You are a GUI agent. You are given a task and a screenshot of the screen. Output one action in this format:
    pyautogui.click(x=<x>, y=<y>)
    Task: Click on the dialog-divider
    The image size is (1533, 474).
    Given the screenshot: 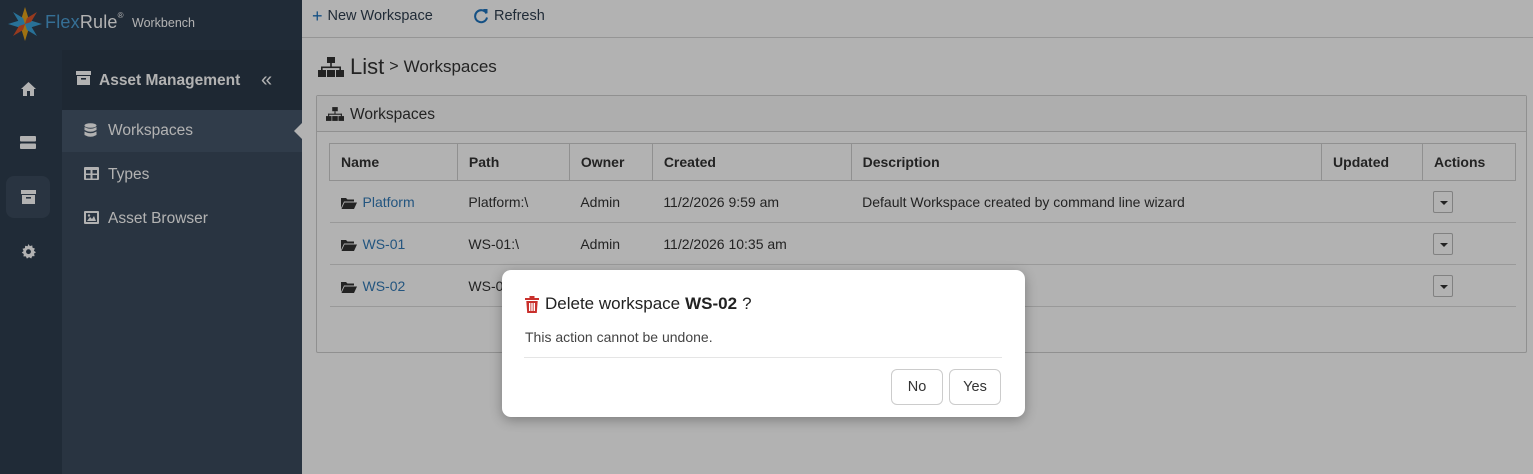 What is the action you would take?
    pyautogui.click(x=763, y=357)
    